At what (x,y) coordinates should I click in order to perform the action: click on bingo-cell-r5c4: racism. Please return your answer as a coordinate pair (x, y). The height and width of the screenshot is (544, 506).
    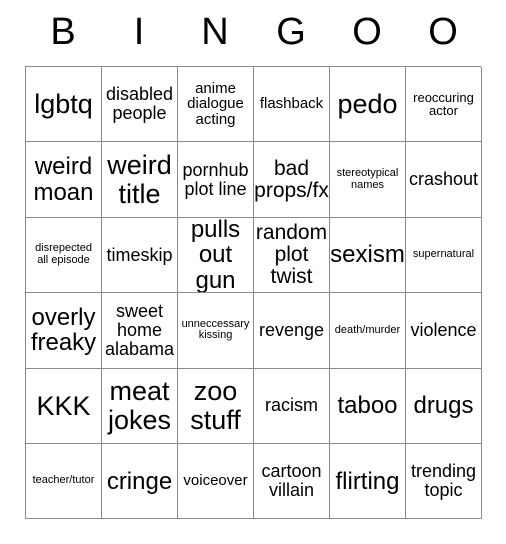
    Looking at the image, I should click on (292, 406).